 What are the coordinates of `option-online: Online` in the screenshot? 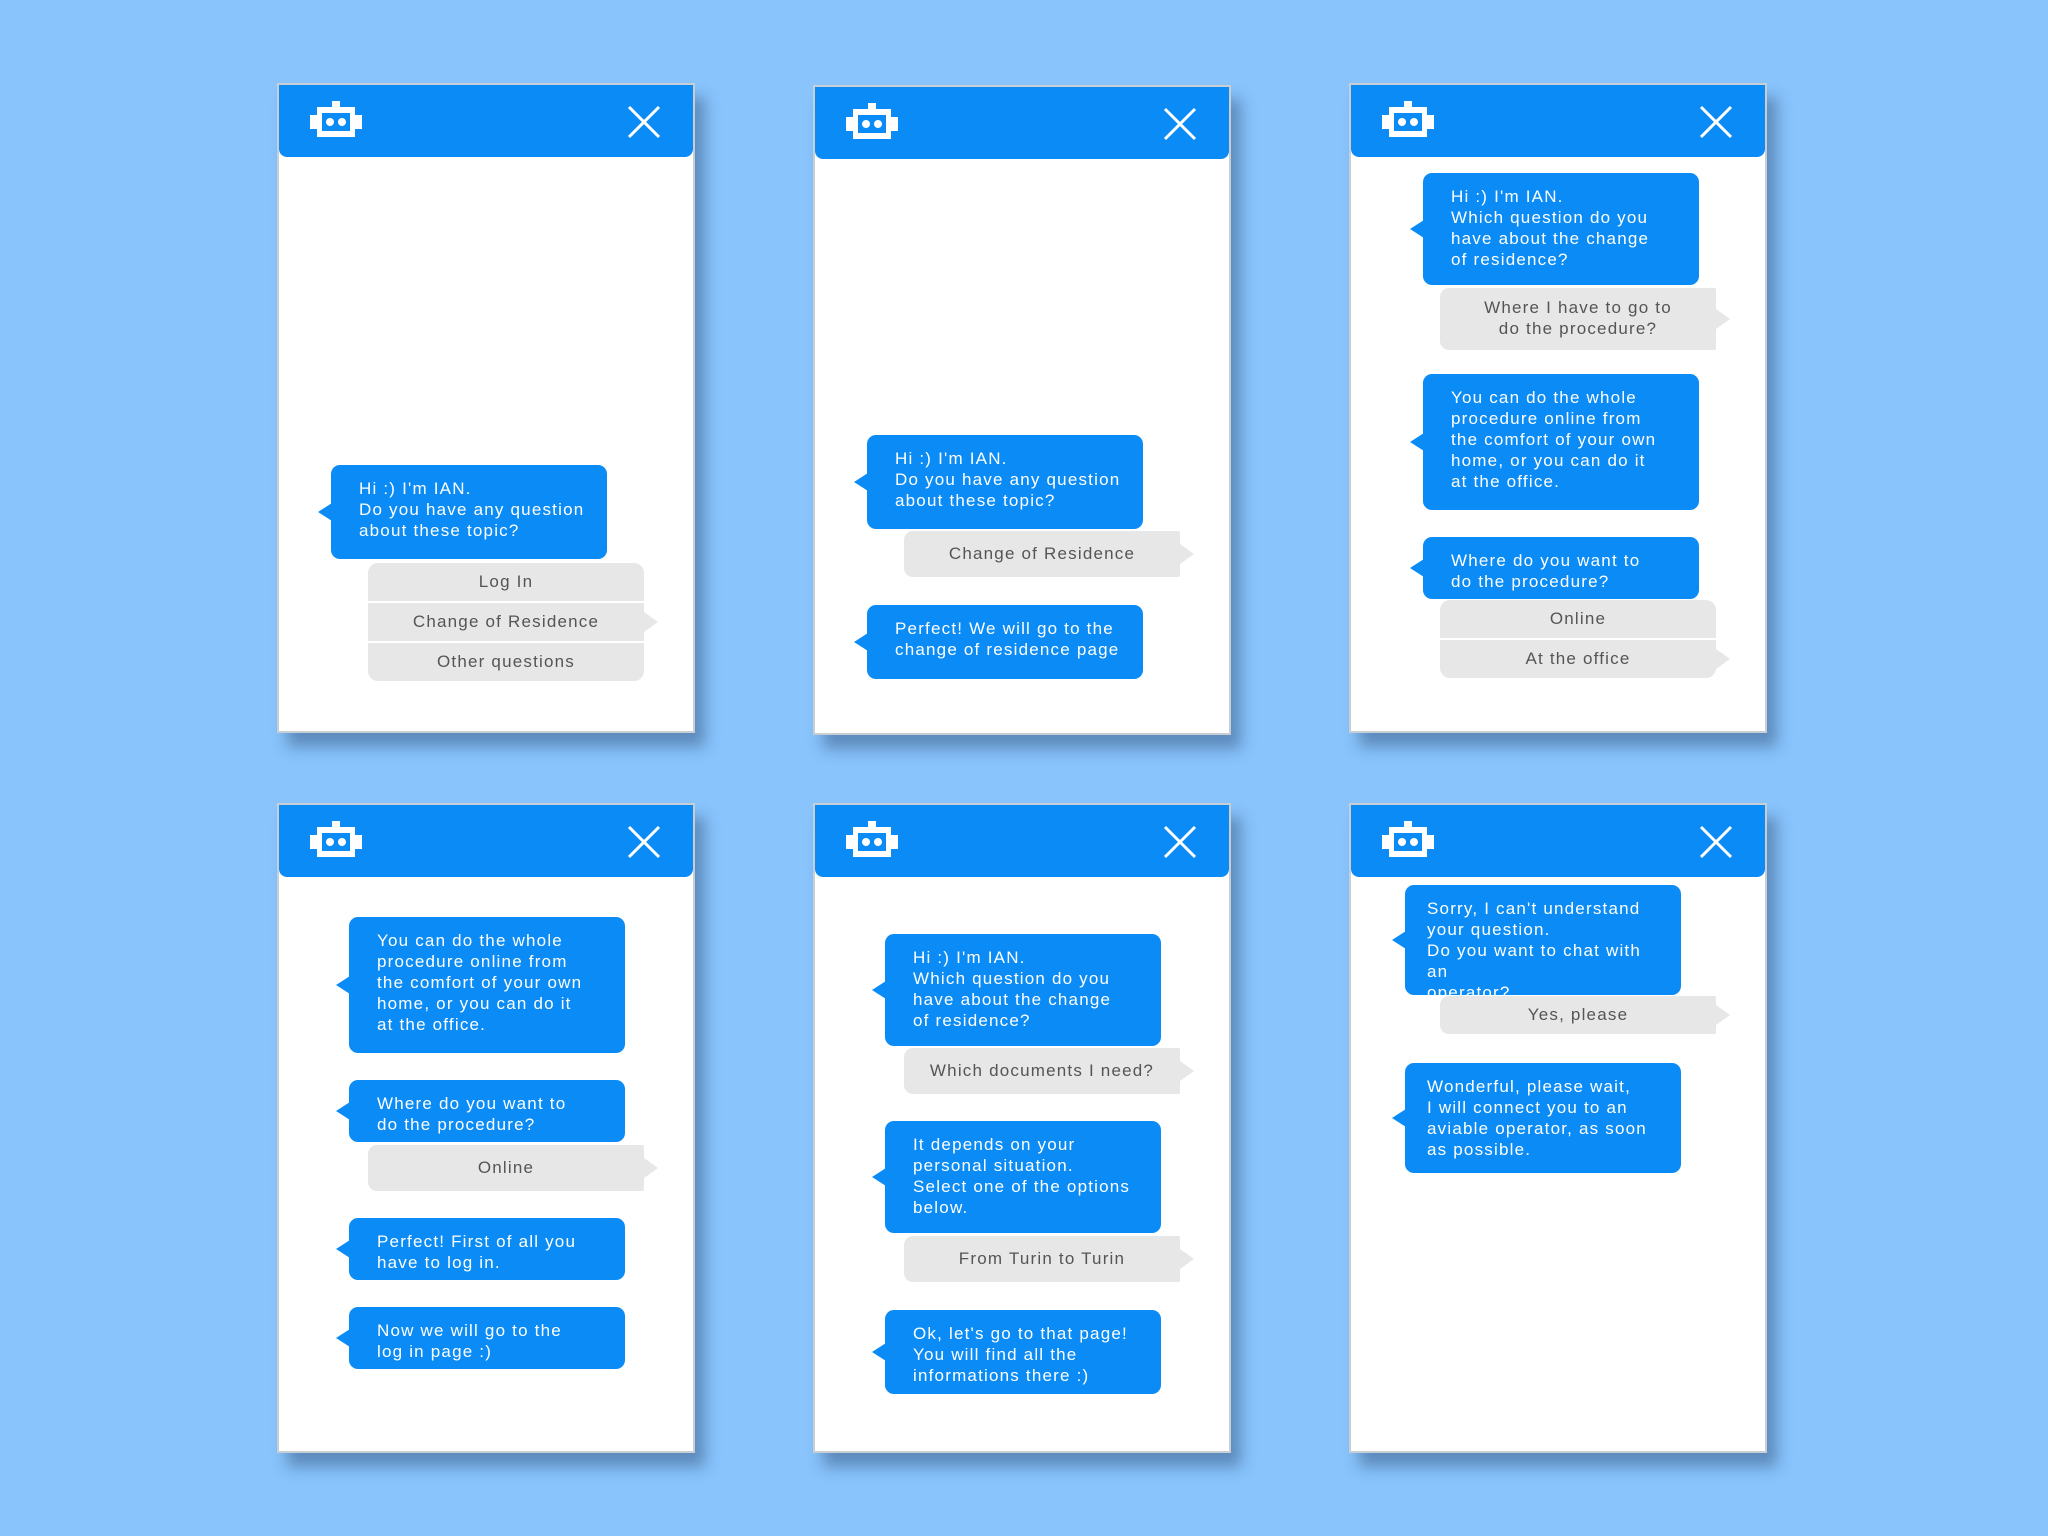 It's located at (1578, 619).